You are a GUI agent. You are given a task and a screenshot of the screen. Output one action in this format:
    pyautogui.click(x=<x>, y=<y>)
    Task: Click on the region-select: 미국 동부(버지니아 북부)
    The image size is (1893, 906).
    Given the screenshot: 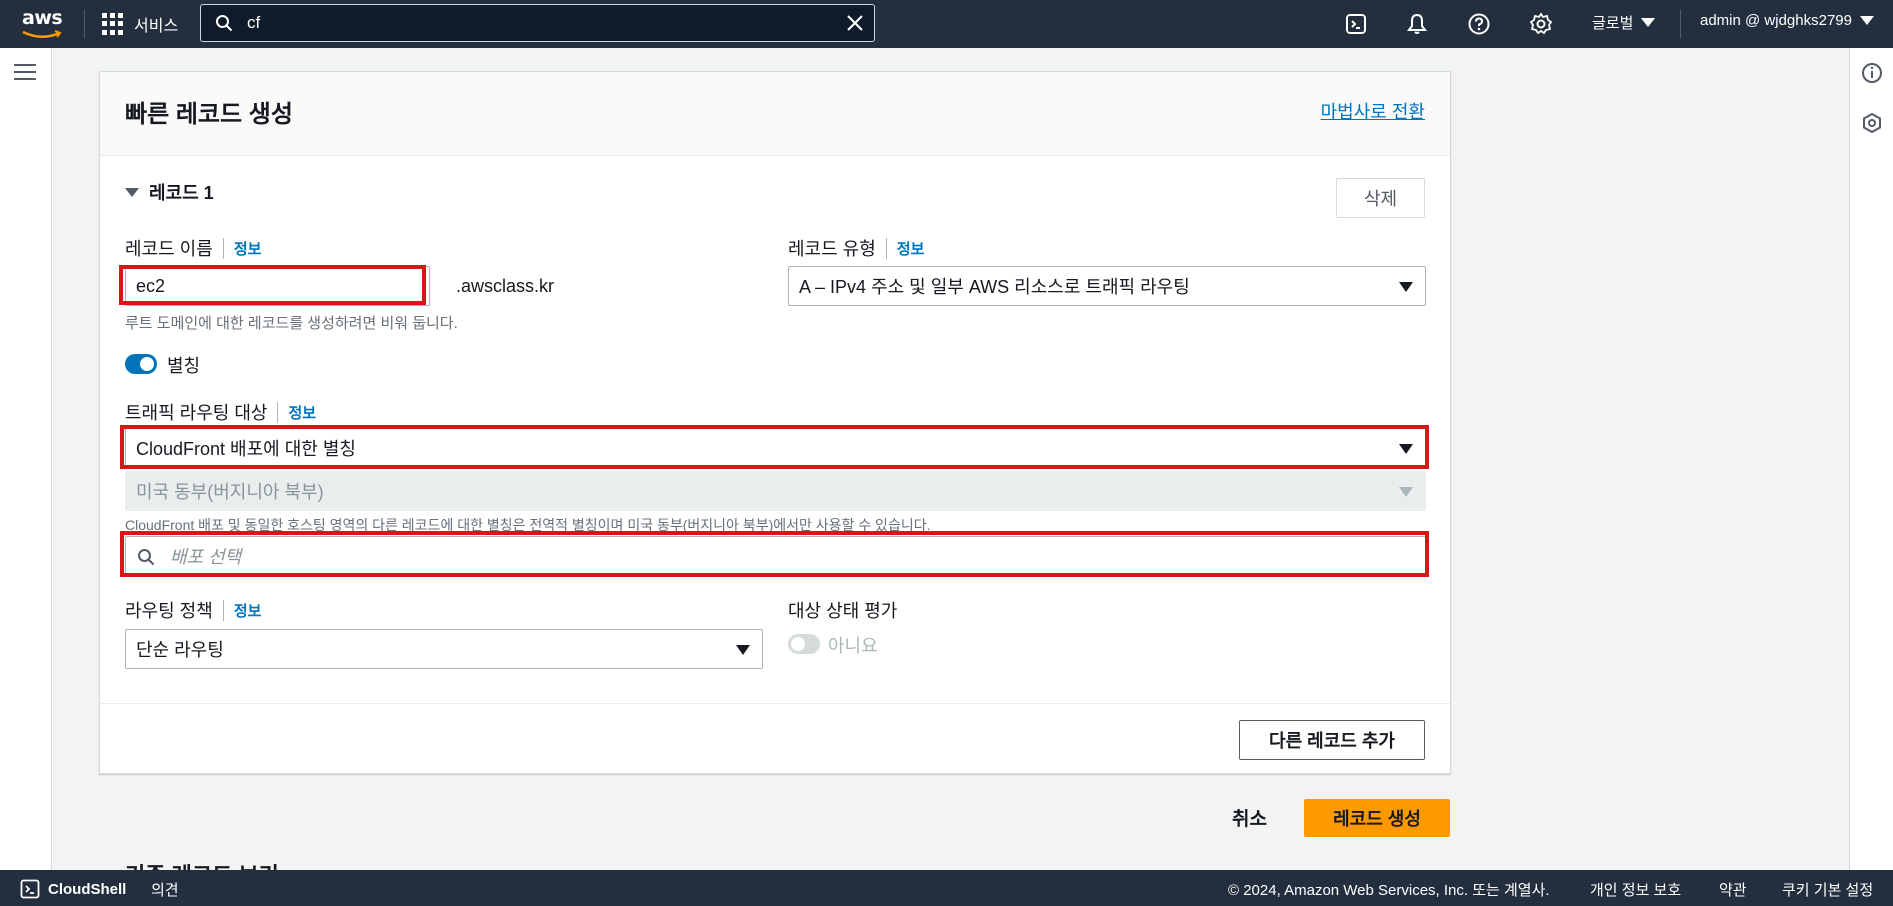 What is the action you would take?
    pyautogui.click(x=775, y=491)
    